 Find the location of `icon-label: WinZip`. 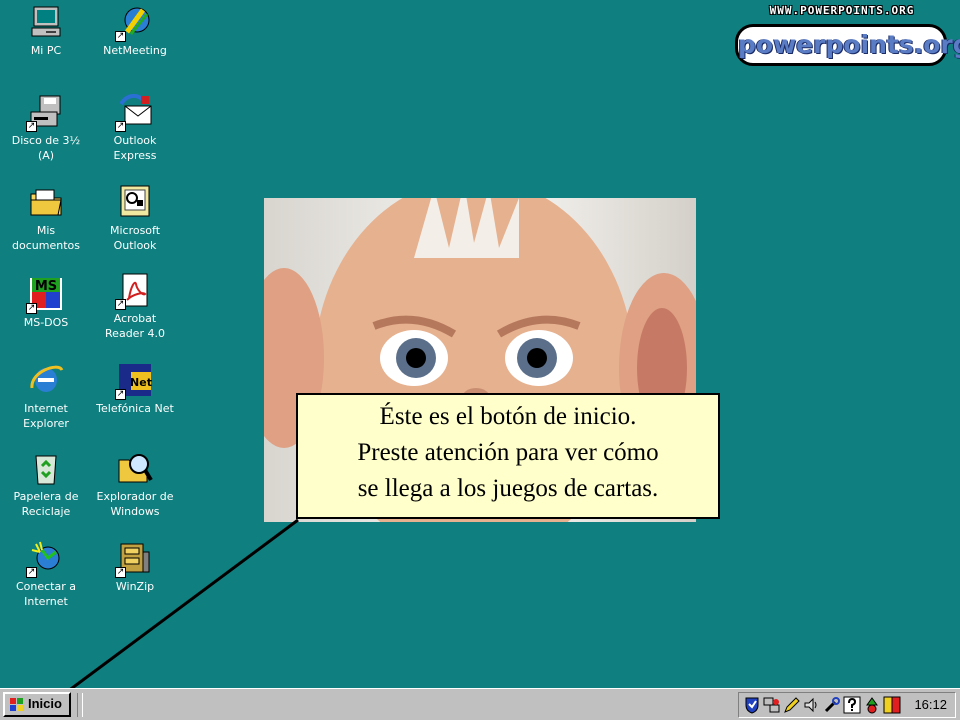

icon-label: WinZip is located at coordinates (135, 586).